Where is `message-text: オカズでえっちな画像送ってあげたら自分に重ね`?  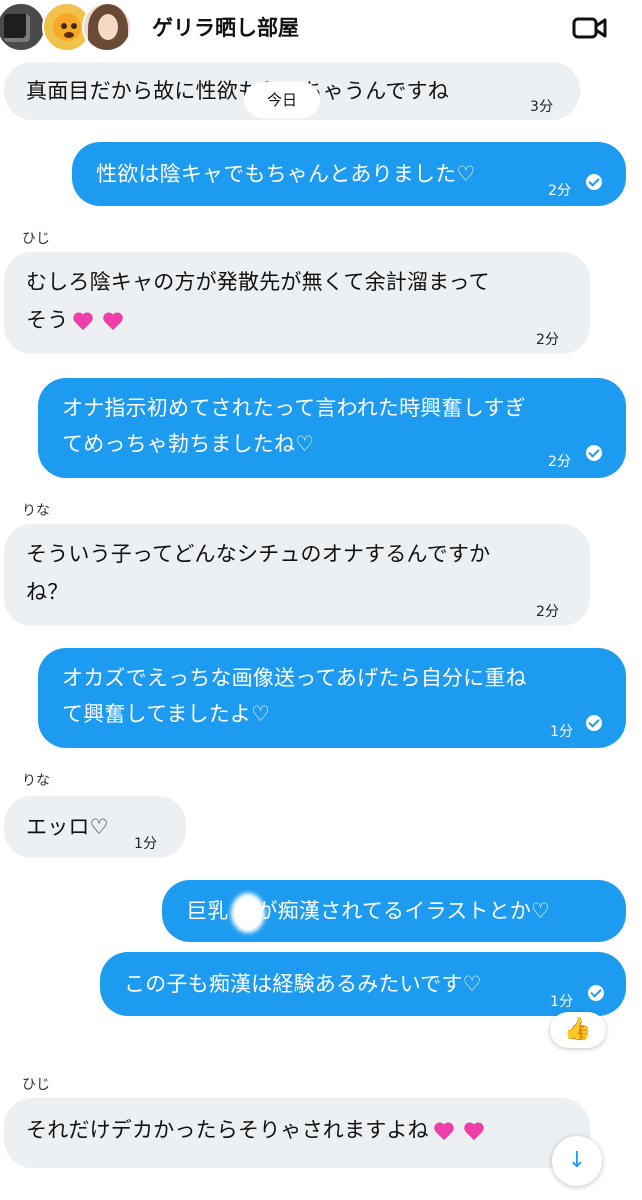 message-text: オカズでえっちな画像送ってあげたら自分に重ね is located at coordinates (294, 678).